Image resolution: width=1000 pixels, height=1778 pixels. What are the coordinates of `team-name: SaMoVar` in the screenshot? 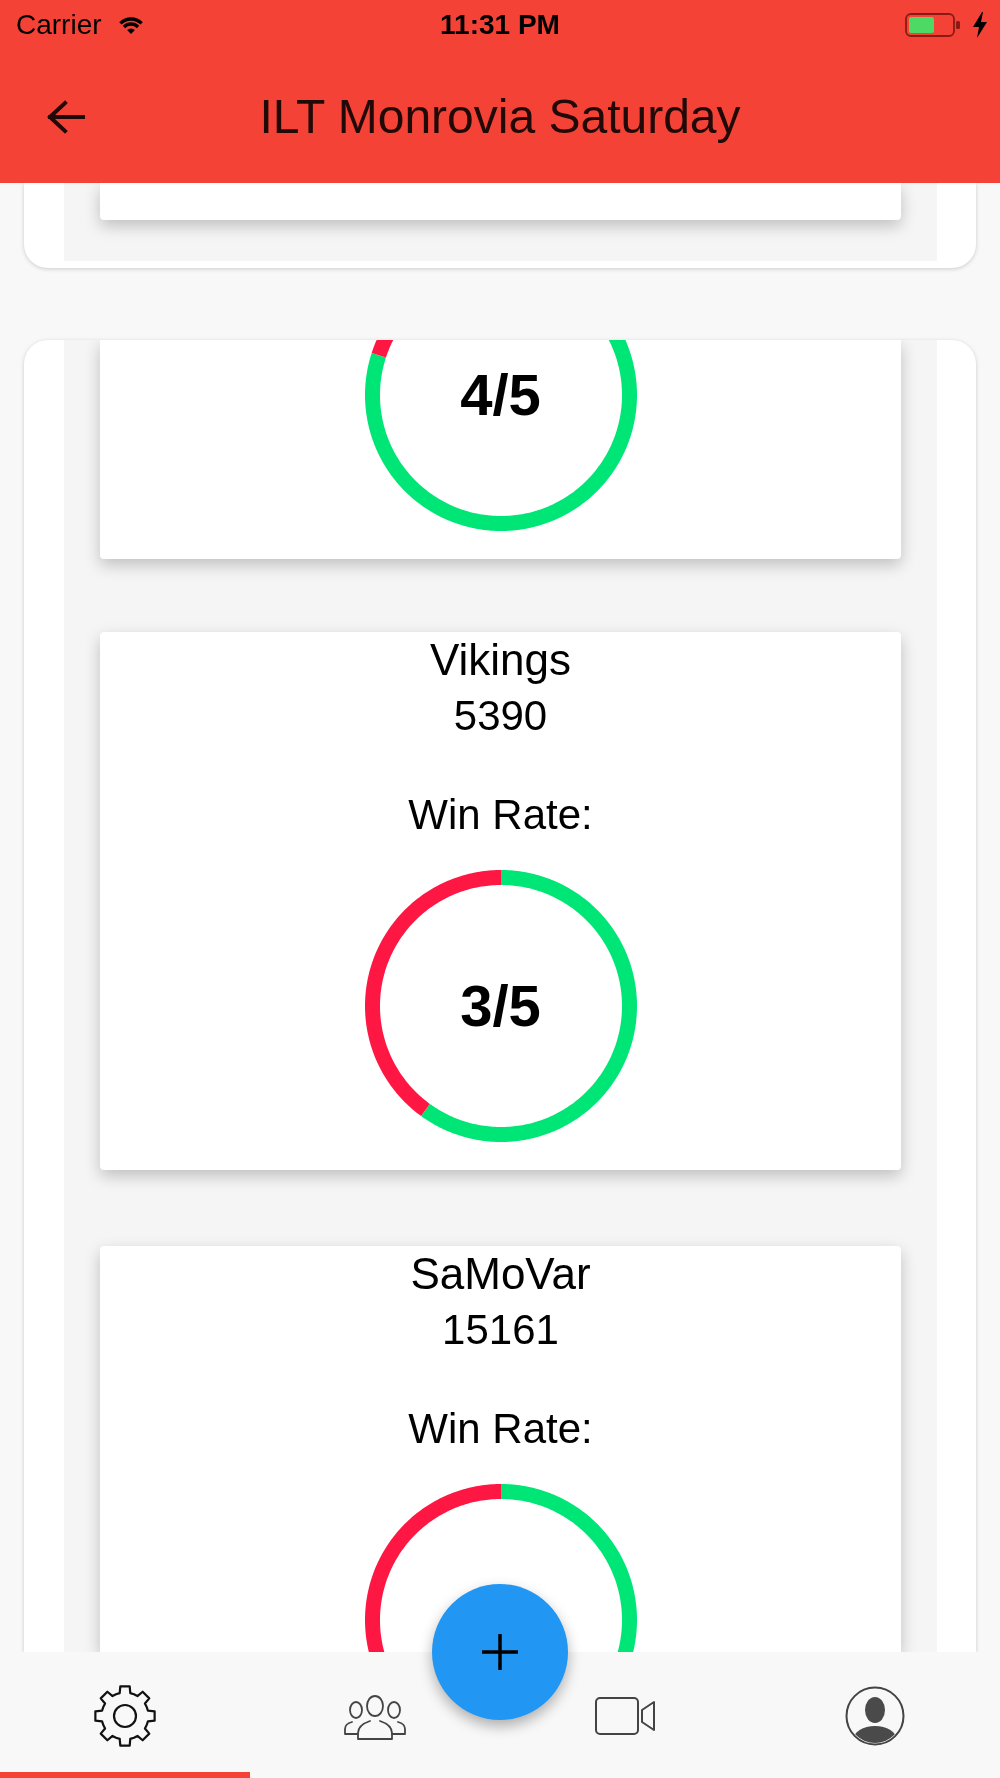 It's located at (500, 1274).